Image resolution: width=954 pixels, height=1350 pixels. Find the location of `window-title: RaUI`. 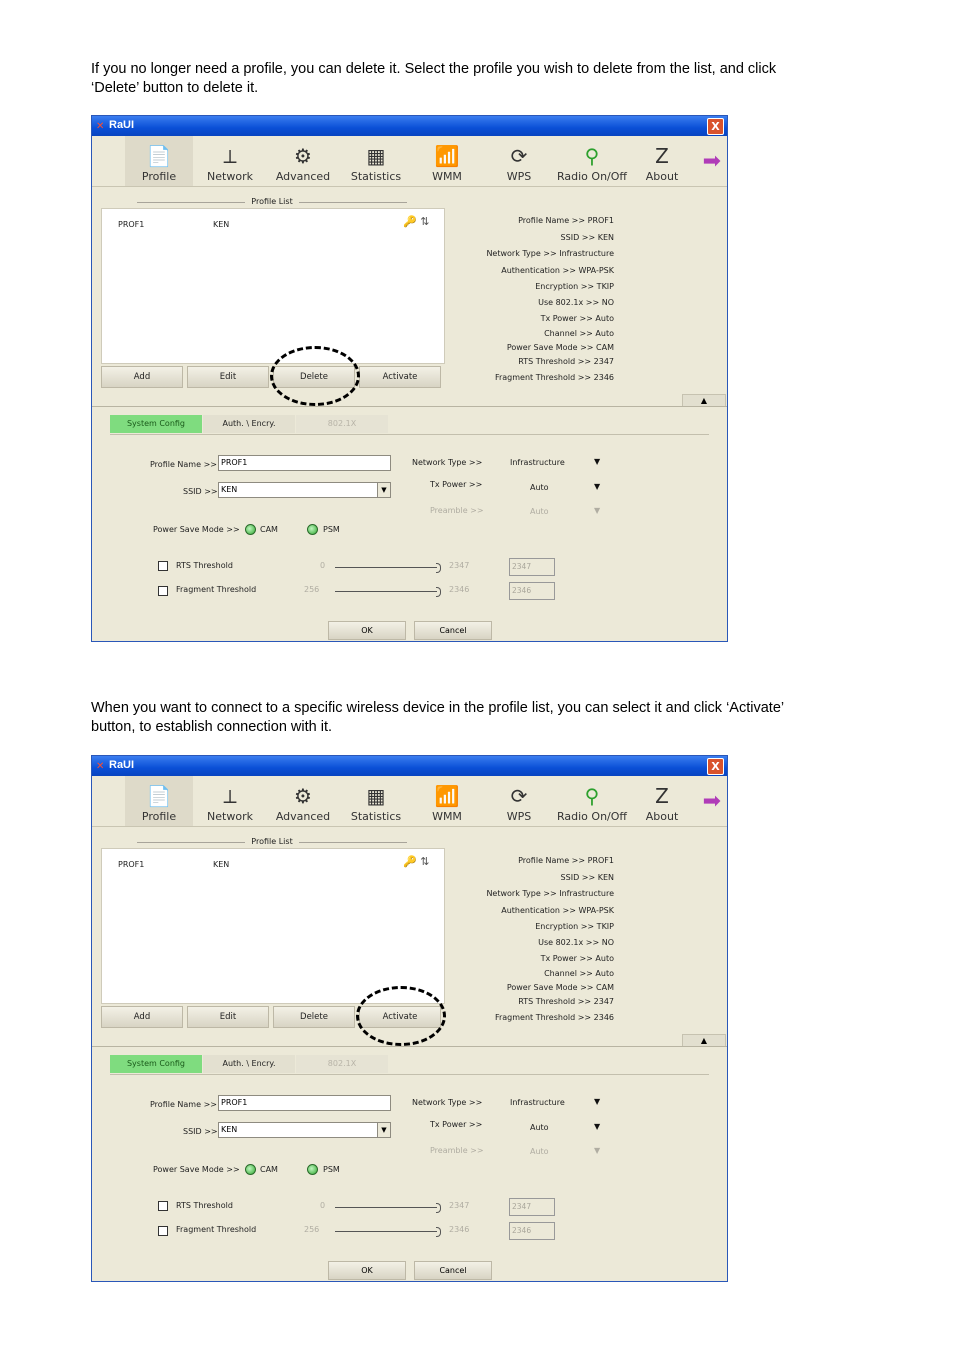

window-title: RaUI is located at coordinates (122, 125).